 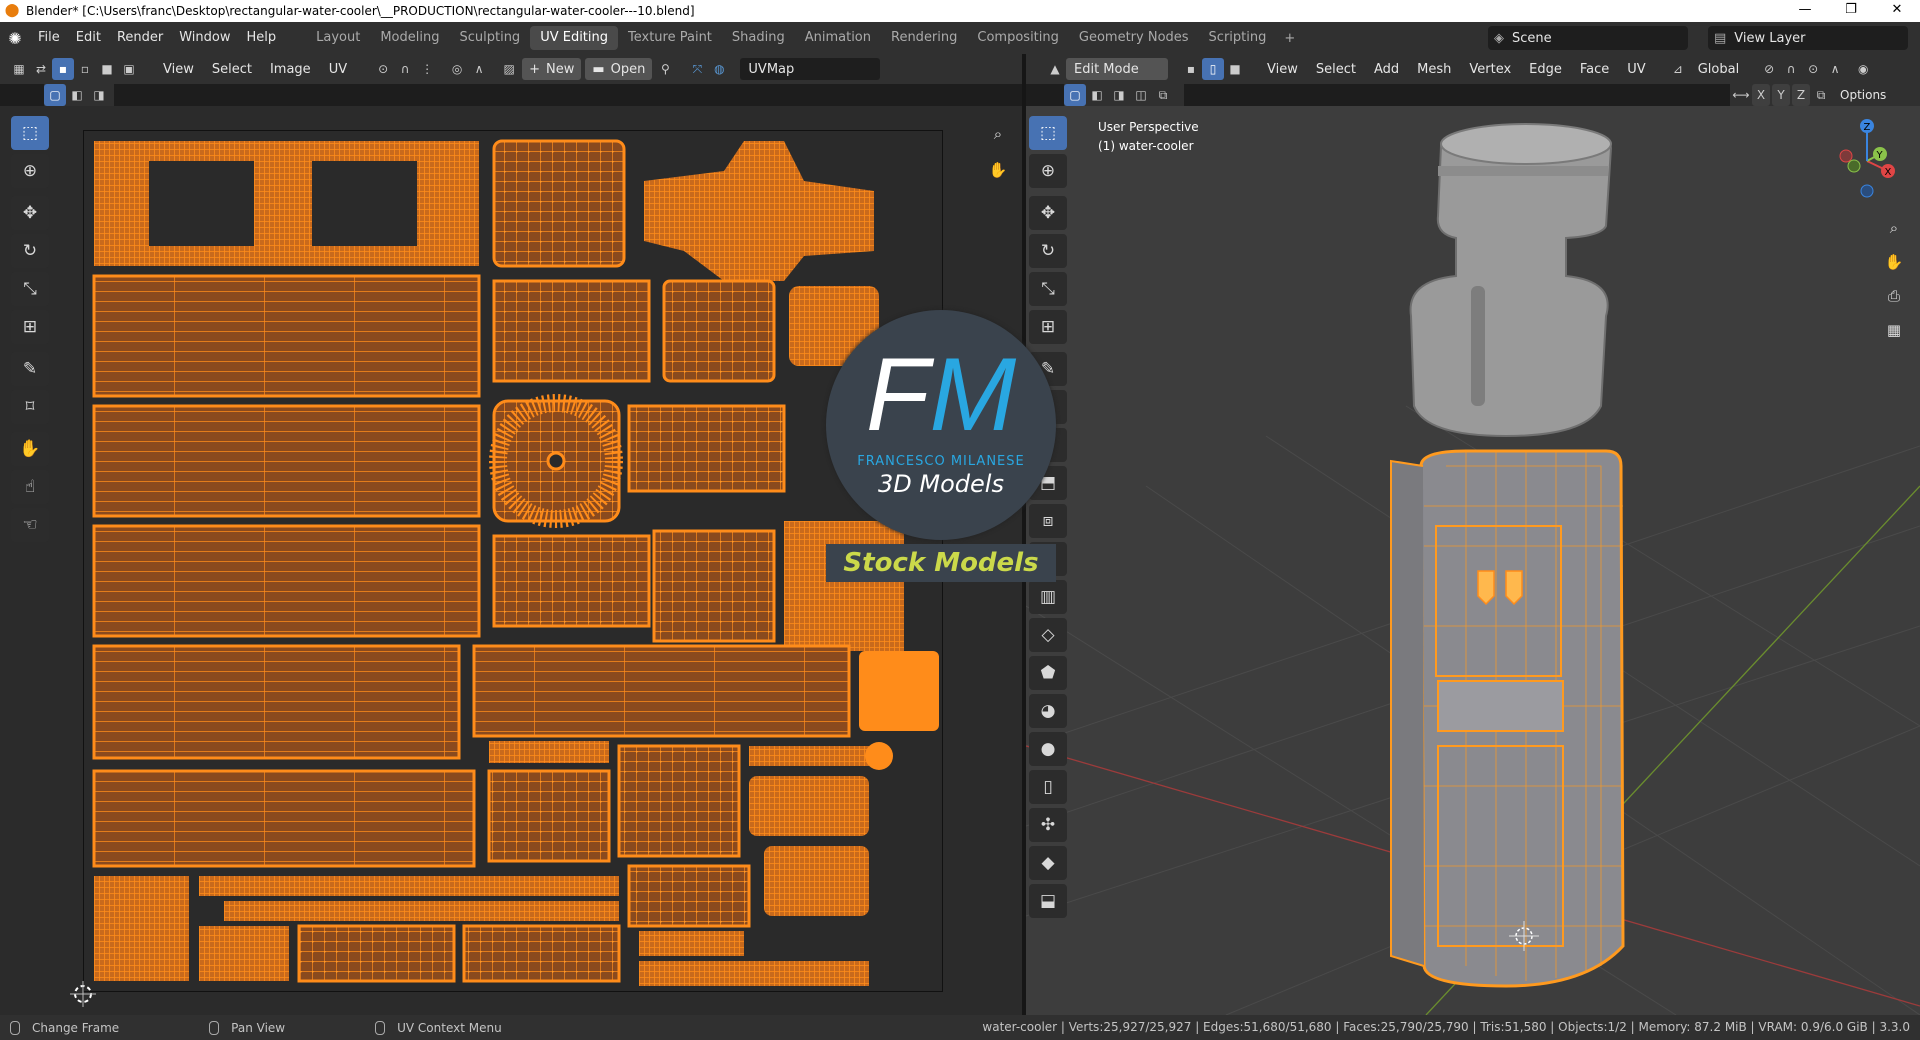 What do you see at coordinates (83, 994) in the screenshot?
I see `2d-cursor-icon` at bounding box center [83, 994].